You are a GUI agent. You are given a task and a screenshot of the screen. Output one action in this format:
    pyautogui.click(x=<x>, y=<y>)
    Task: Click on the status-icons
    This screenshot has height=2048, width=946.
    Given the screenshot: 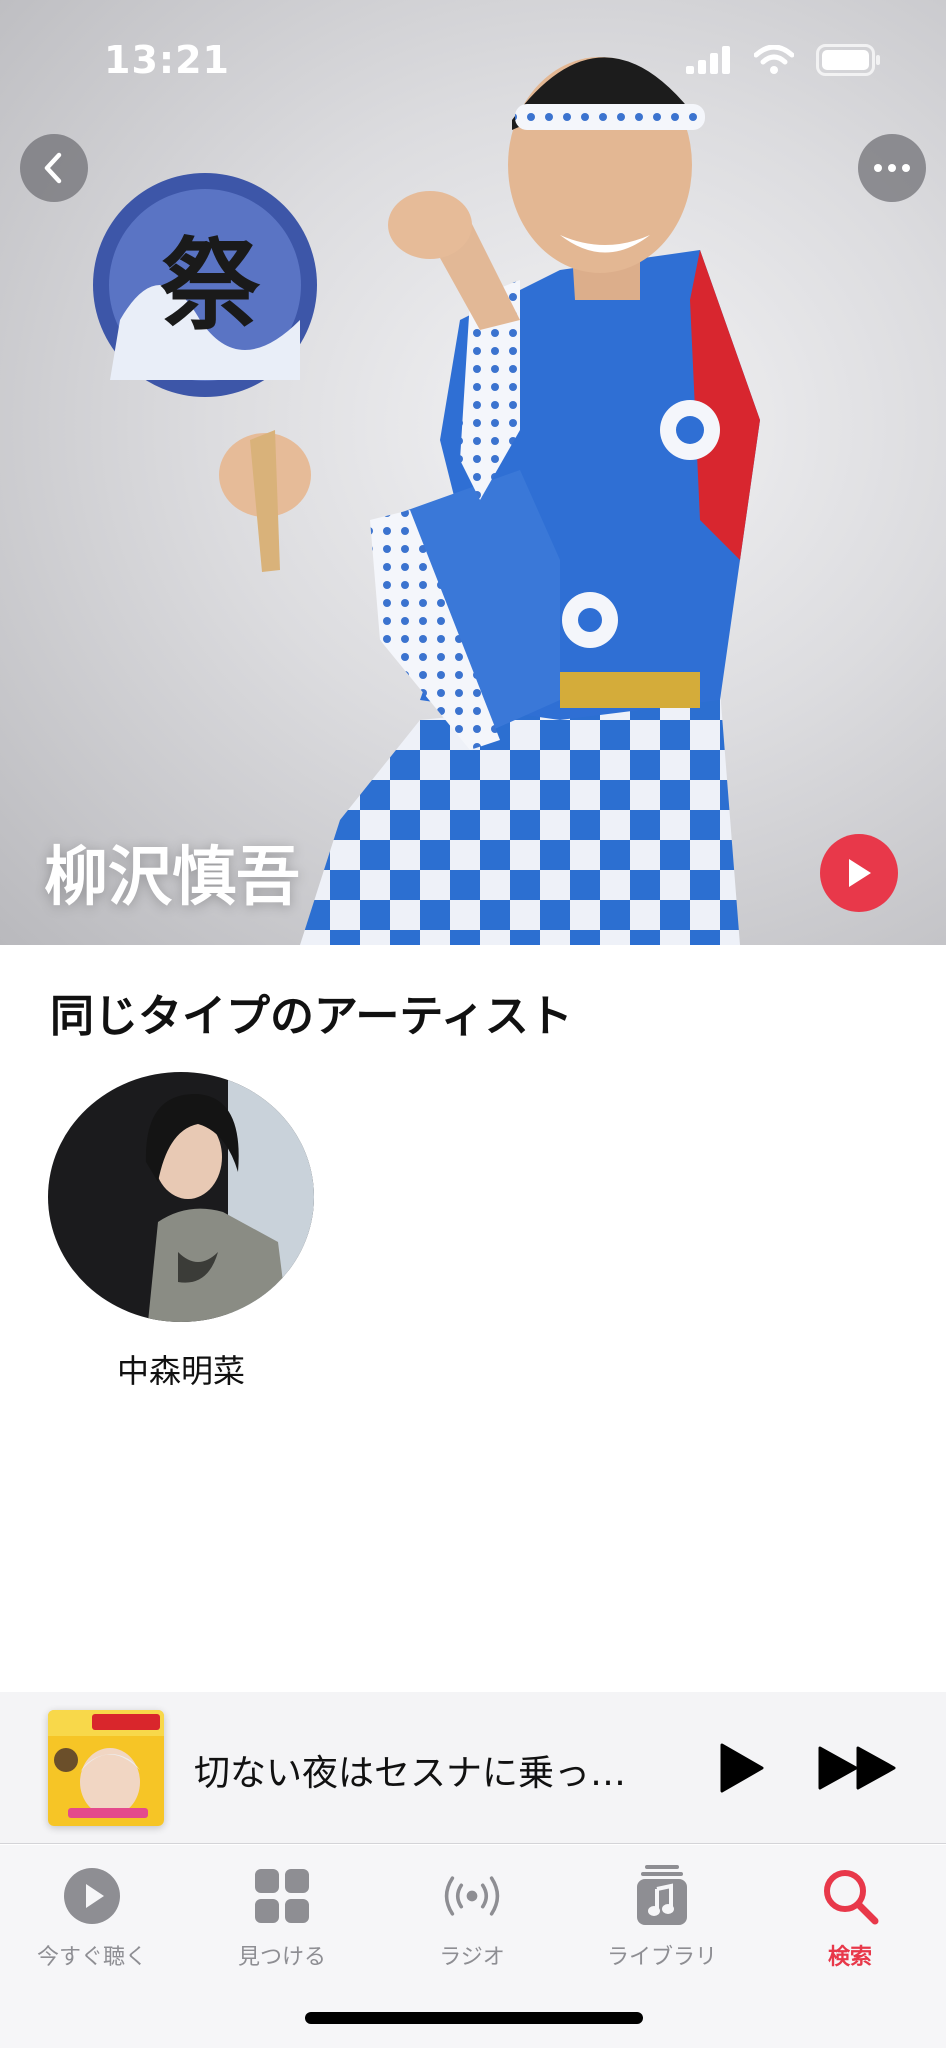 What is the action you would take?
    pyautogui.click(x=784, y=60)
    